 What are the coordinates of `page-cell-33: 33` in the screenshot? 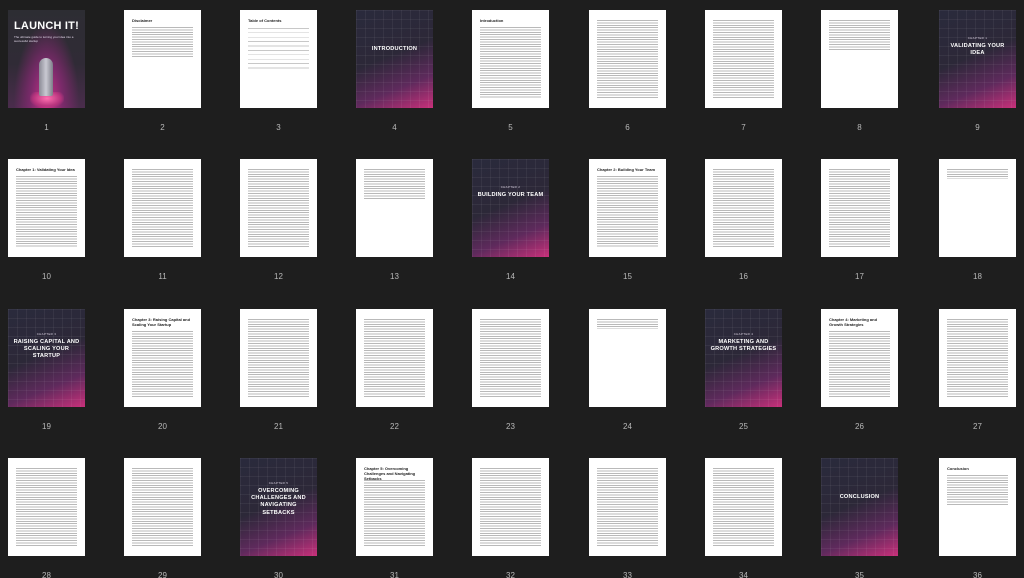 It's located at (627, 518).